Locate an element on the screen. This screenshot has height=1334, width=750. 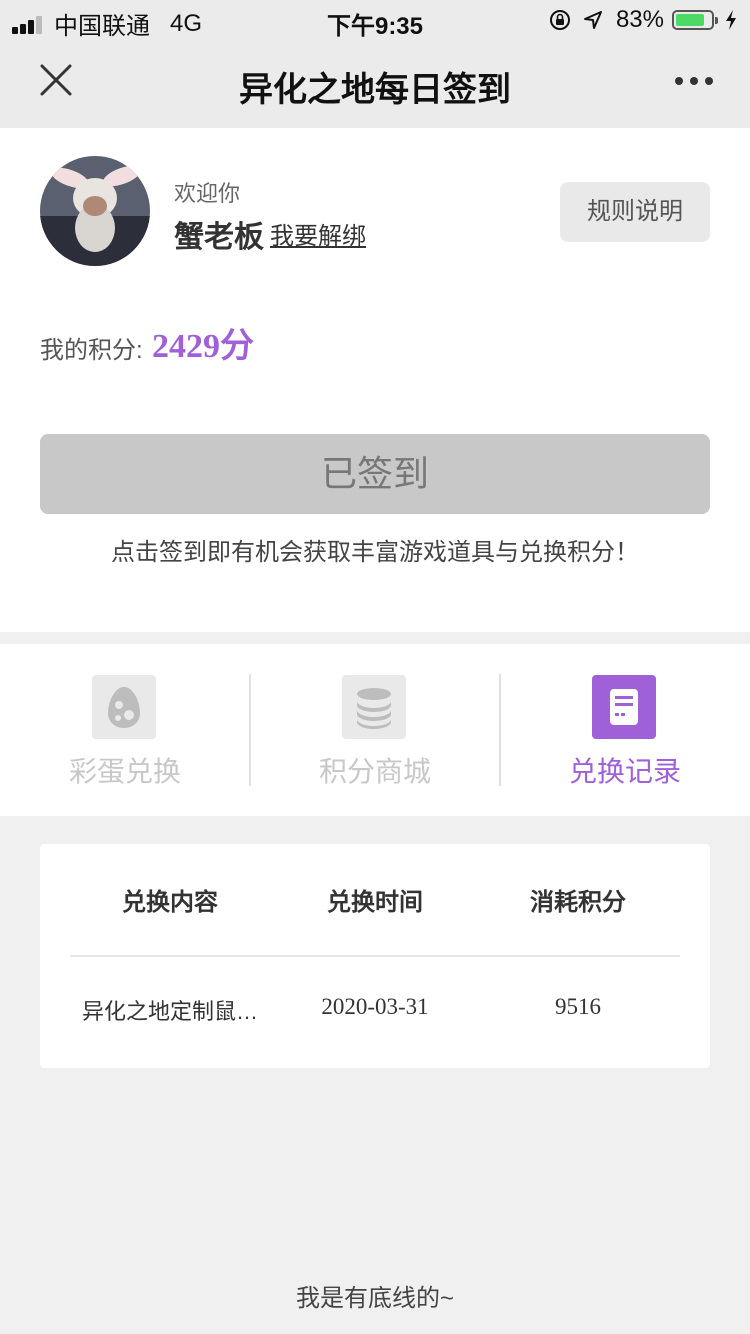
table-divider is located at coordinates (375, 956).